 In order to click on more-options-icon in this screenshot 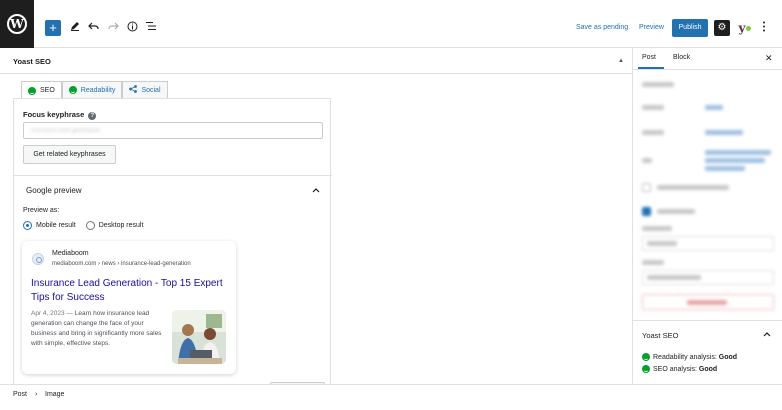, I will do `click(764, 26)`.